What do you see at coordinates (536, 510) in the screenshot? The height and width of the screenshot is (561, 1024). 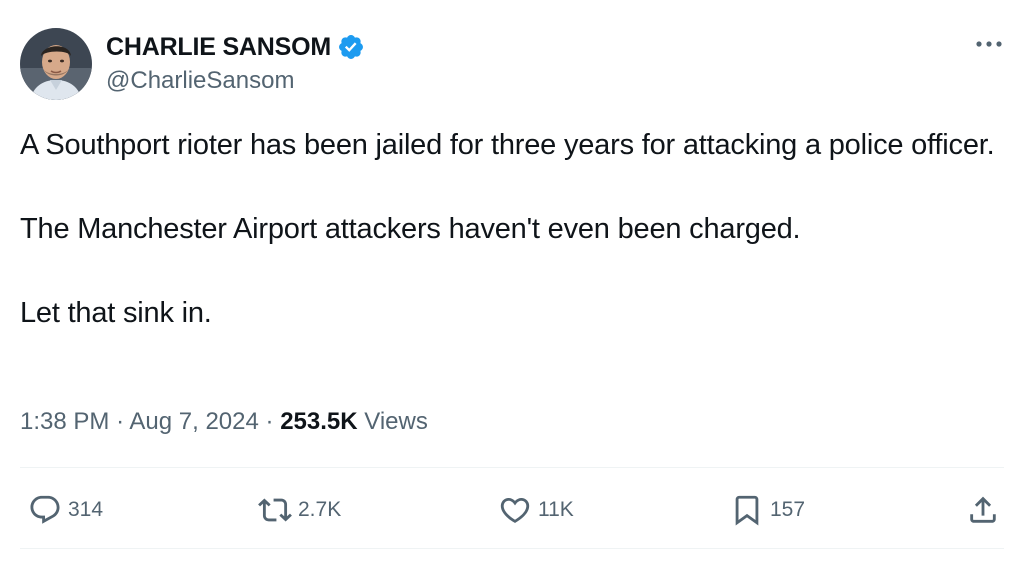 I see `like-button: 11K` at bounding box center [536, 510].